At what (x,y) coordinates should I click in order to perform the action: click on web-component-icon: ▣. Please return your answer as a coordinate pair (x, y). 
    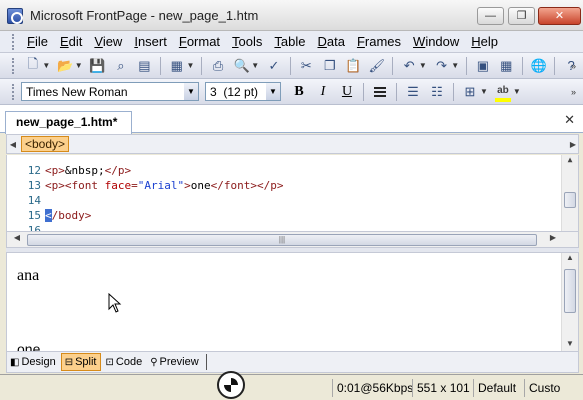
    Looking at the image, I should click on (482, 66).